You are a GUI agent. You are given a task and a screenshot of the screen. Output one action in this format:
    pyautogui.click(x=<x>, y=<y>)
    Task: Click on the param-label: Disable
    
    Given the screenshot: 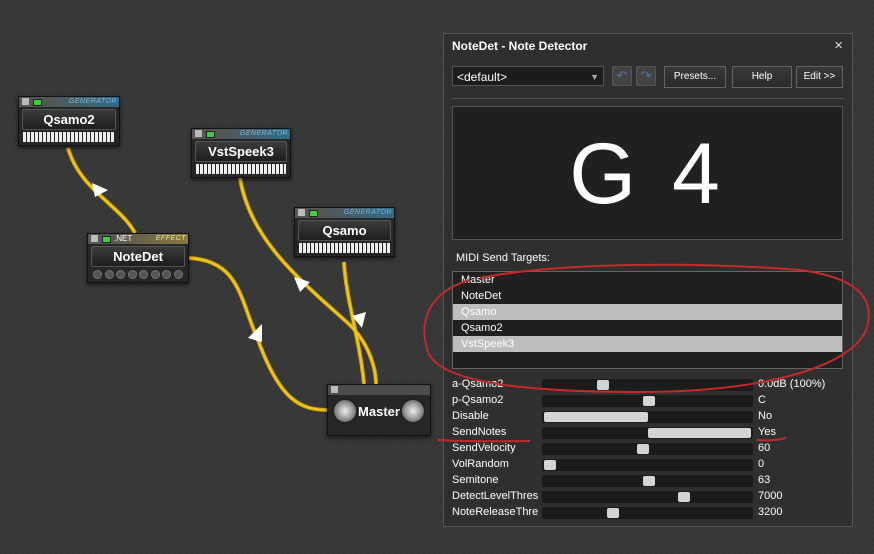 What is the action you would take?
    pyautogui.click(x=470, y=416)
    